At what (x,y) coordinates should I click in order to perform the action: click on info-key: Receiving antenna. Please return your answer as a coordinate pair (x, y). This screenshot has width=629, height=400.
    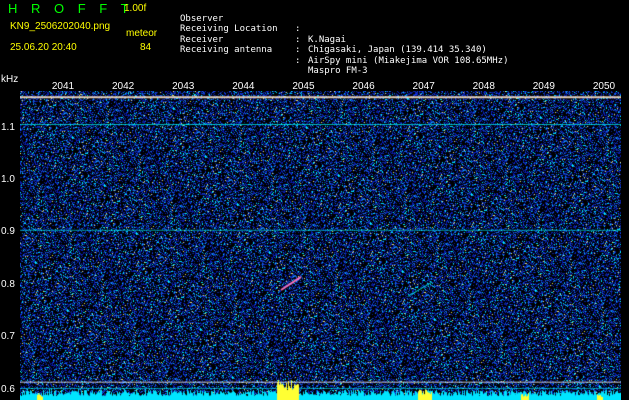
    Looking at the image, I should click on (226, 50).